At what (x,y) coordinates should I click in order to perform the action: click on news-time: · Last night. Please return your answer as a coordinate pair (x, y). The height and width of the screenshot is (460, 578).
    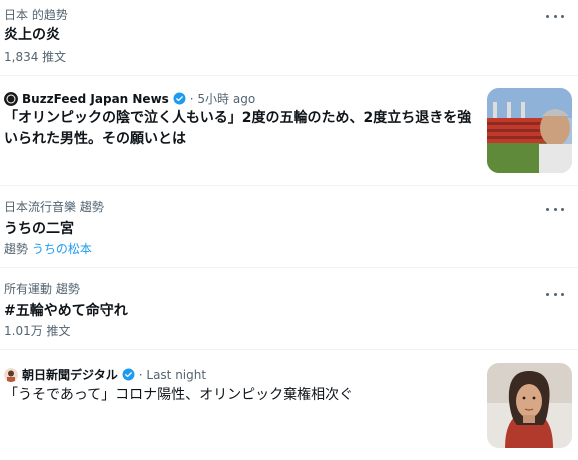
    Looking at the image, I should click on (172, 374).